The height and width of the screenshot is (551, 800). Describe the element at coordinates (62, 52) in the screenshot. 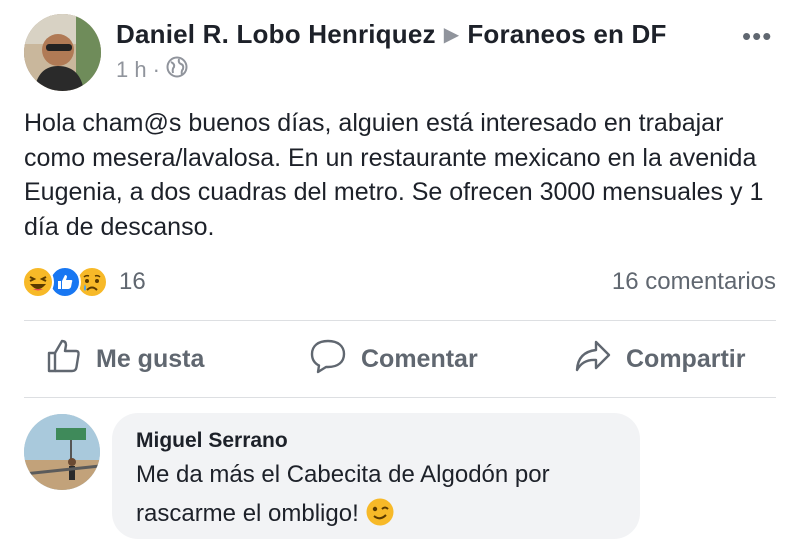

I see `author-avatar` at that location.